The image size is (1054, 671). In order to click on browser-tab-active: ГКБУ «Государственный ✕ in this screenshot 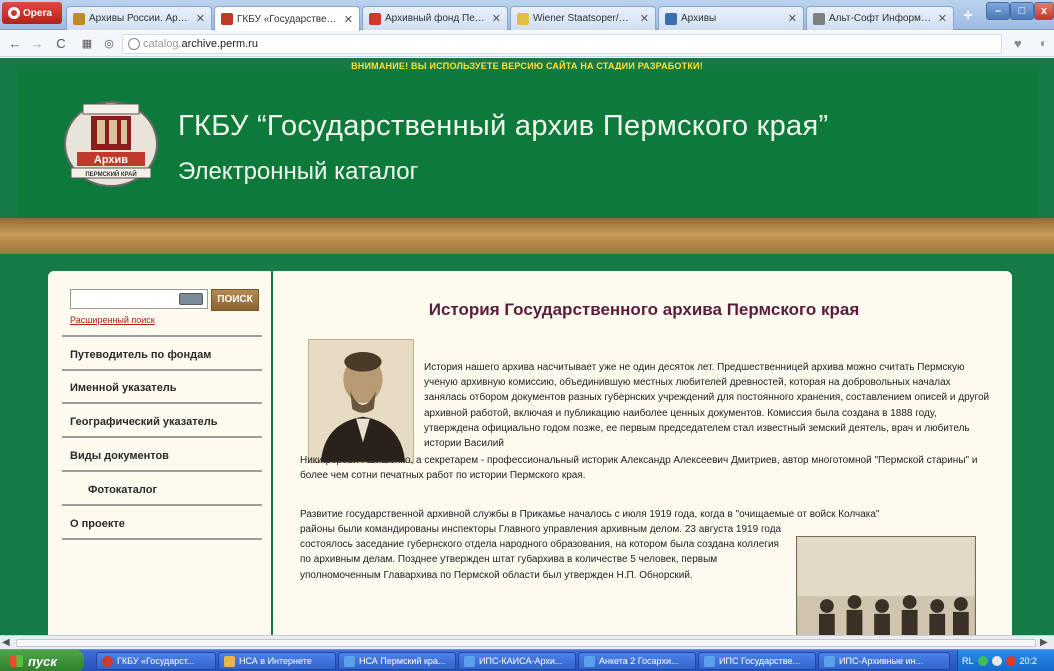, I will do `click(287, 18)`.